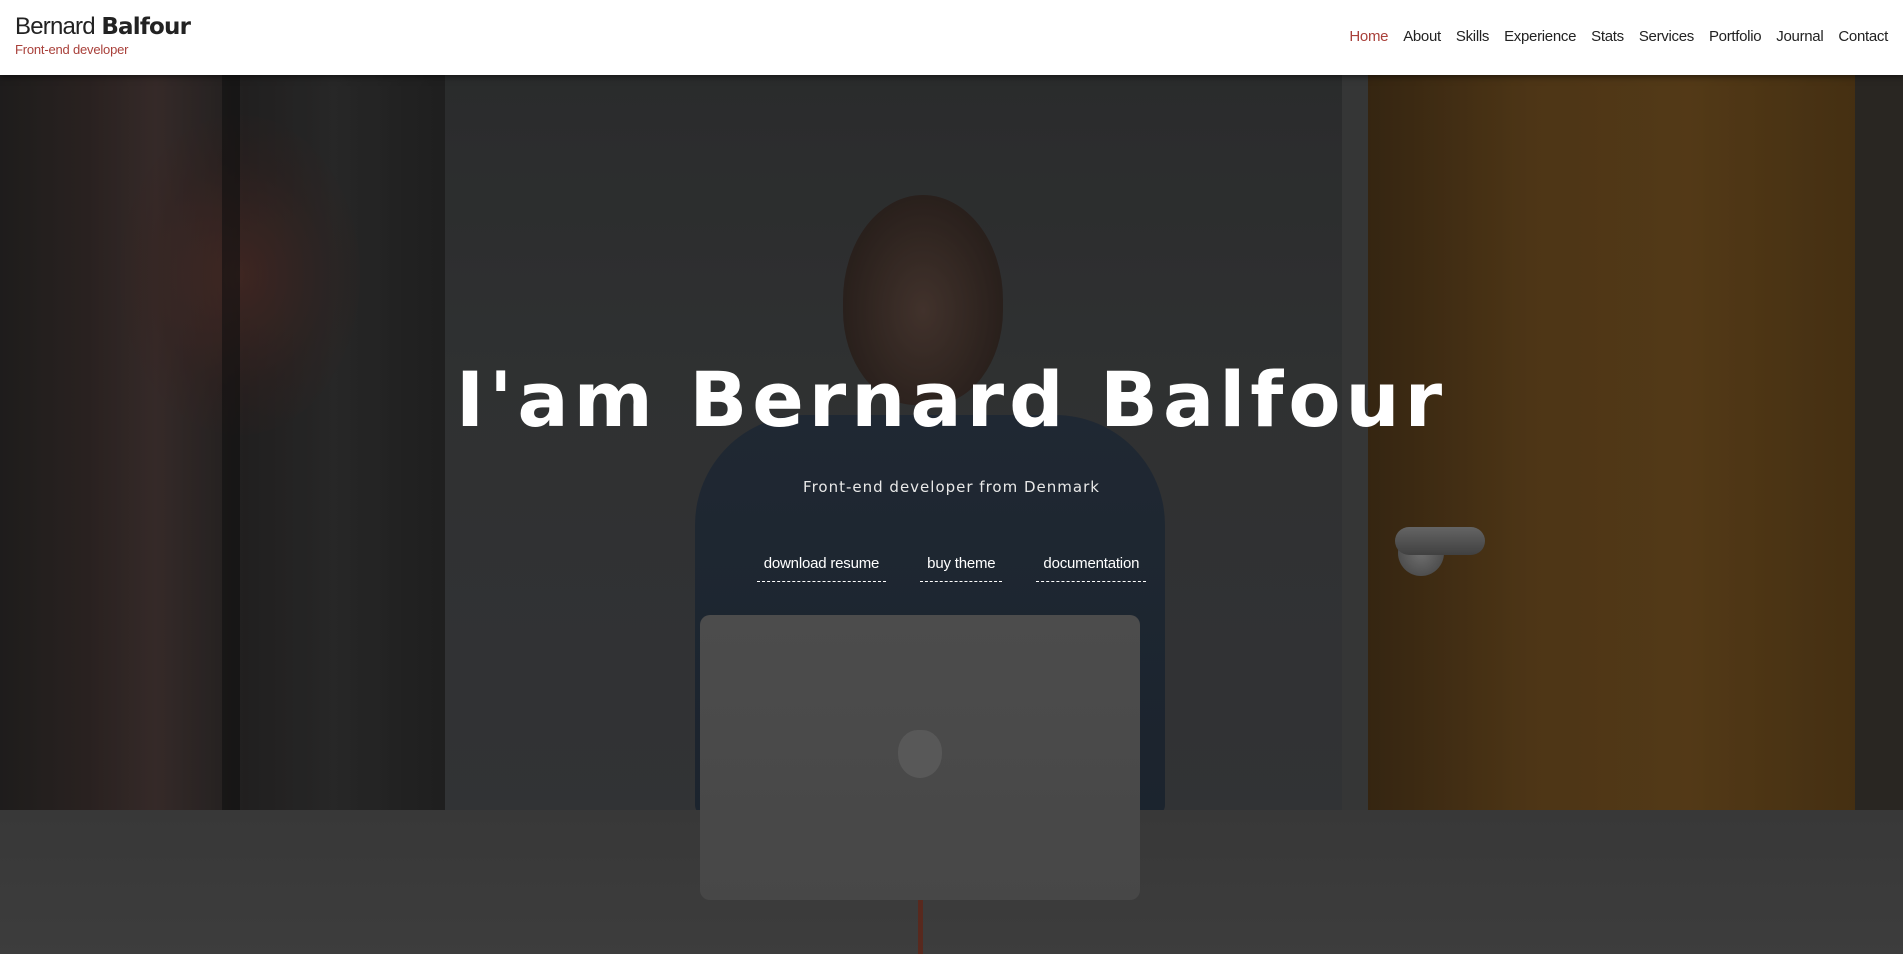  Describe the element at coordinates (821, 568) in the screenshot. I see `download-resume-button: download resume` at that location.